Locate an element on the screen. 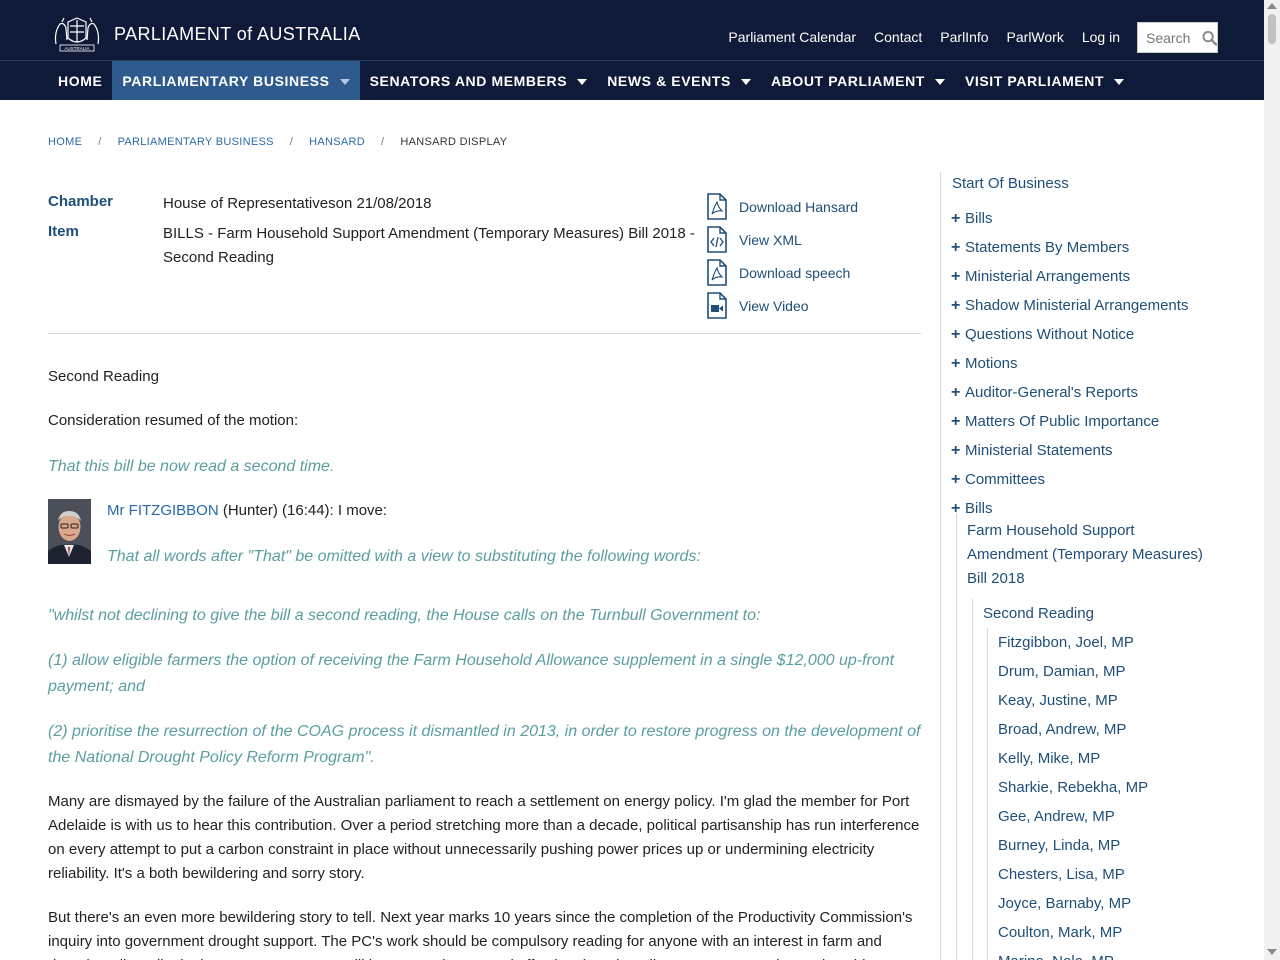 Image resolution: width=1280 pixels, height=960 pixels. download-speech-item: Download speech is located at coordinates (782, 272).